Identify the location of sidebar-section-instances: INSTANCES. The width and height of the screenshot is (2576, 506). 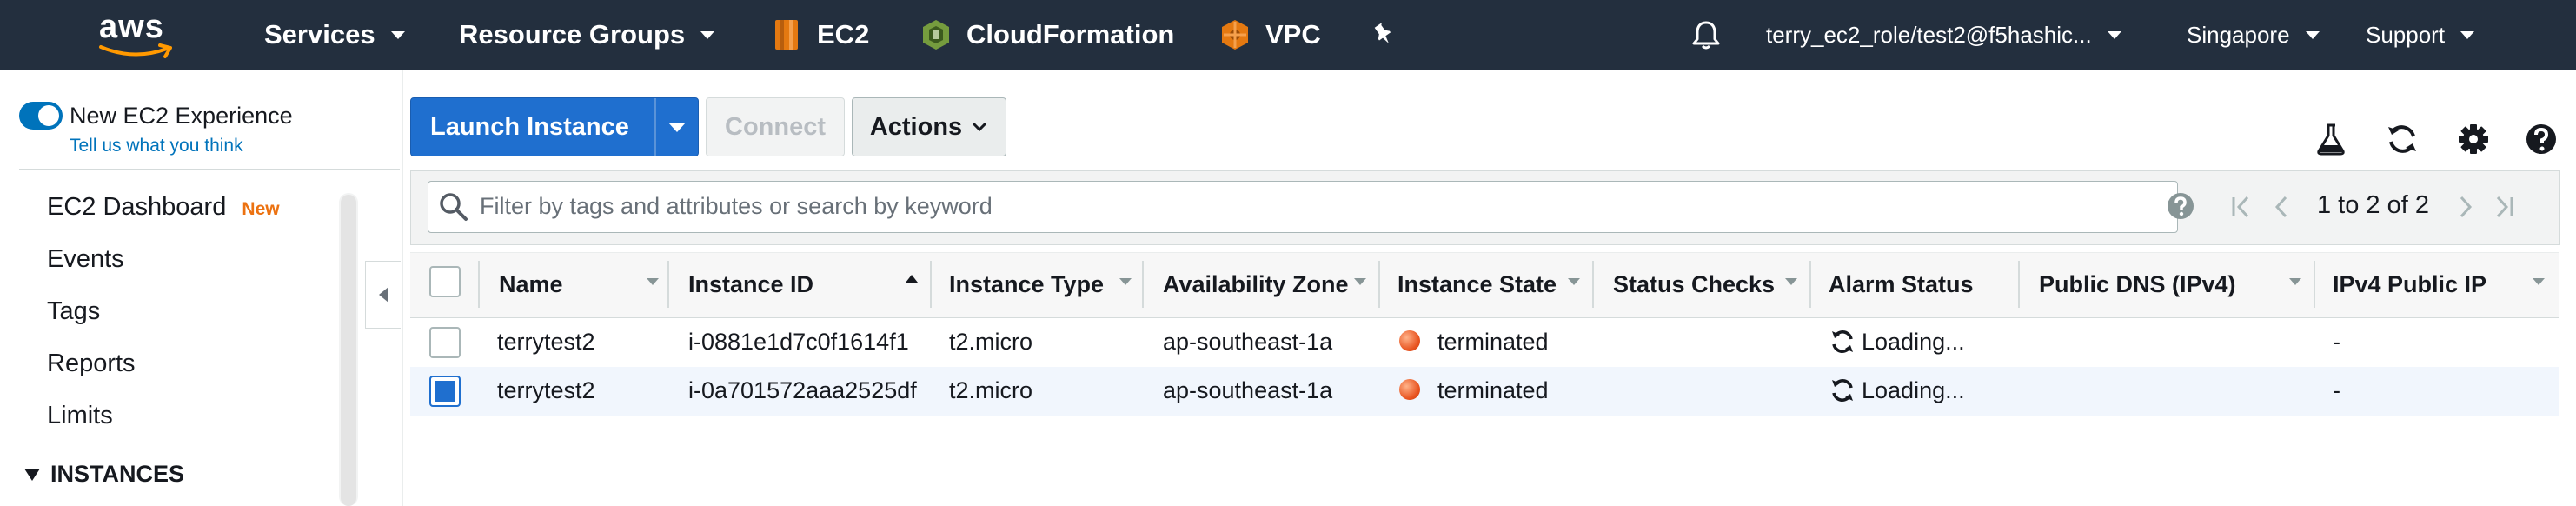
(104, 475).